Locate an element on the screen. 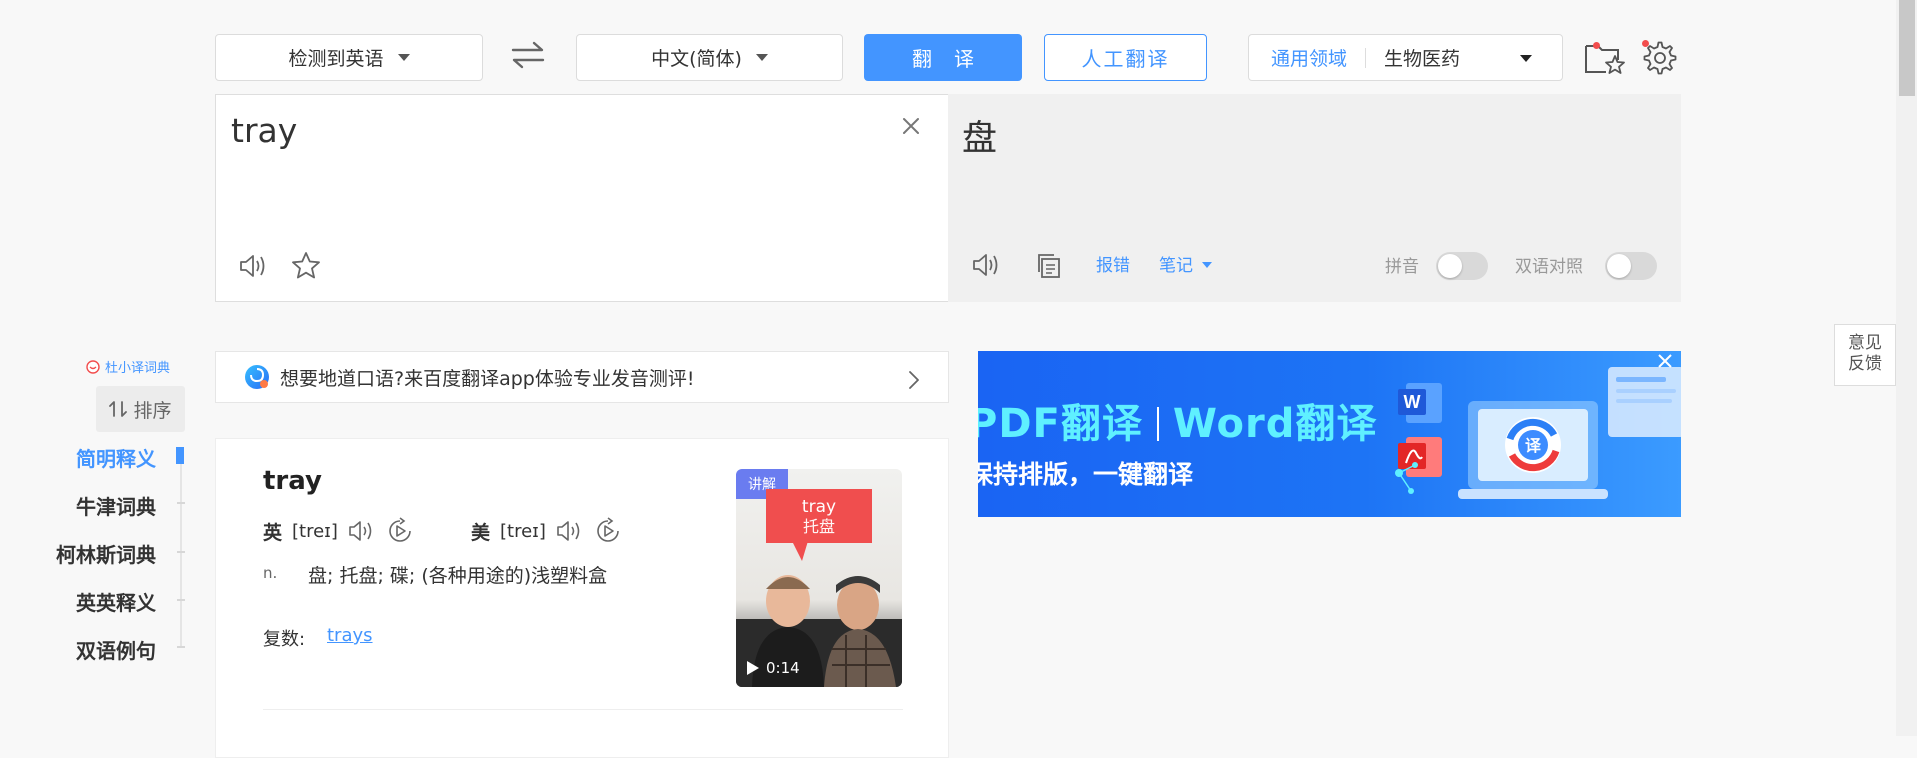  ad-badge-text: 译 is located at coordinates (1533, 445).